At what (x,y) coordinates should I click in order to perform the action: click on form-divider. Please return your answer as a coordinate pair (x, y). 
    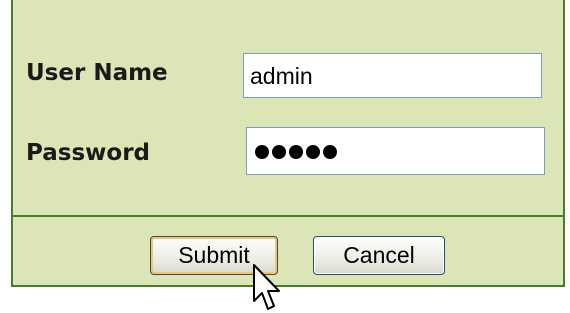
    Looking at the image, I should click on (288, 216).